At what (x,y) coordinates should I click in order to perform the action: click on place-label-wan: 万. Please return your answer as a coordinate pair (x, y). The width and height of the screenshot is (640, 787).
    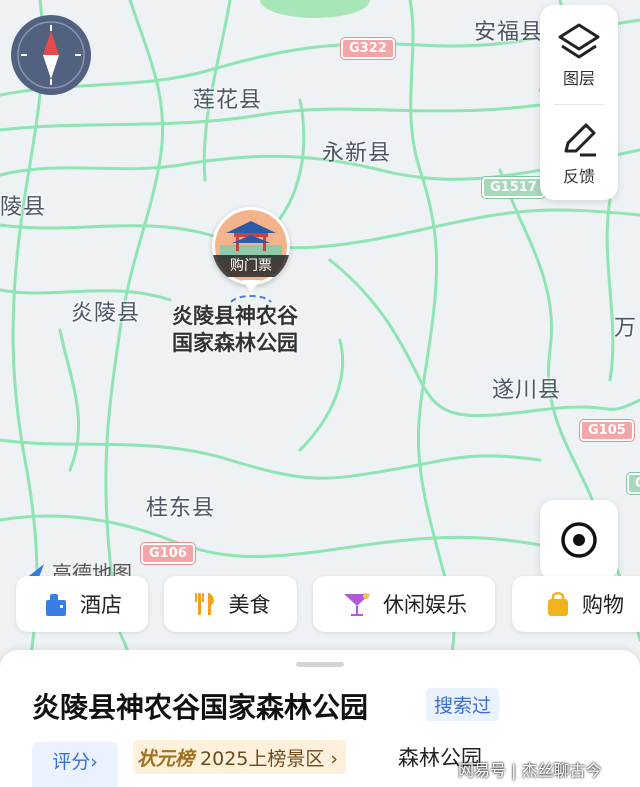
    Looking at the image, I should click on (626, 328).